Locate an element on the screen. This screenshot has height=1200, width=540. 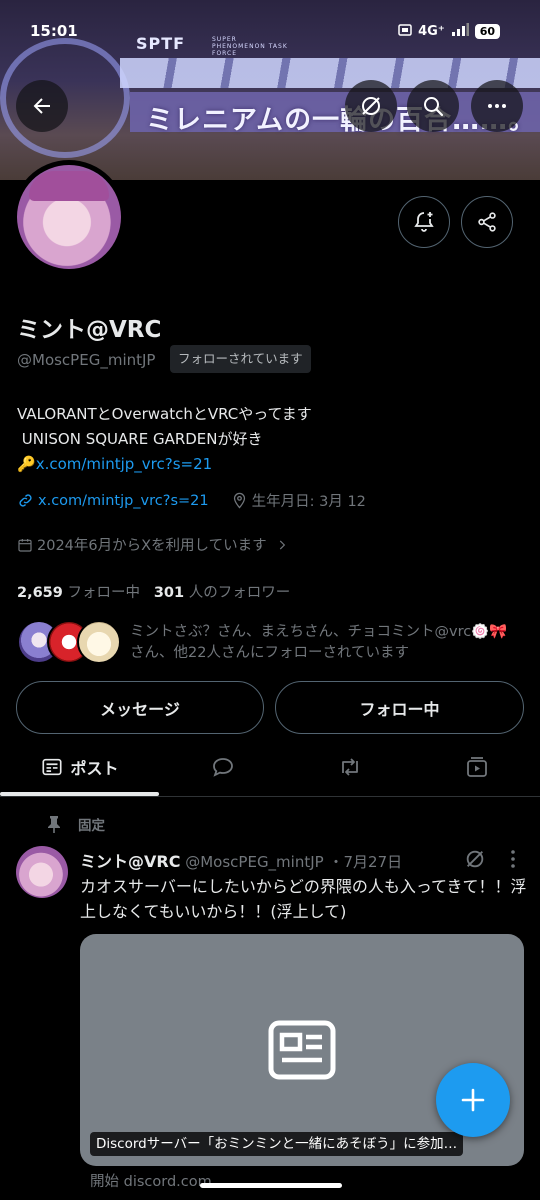
post-avatar is located at coordinates (42, 872).